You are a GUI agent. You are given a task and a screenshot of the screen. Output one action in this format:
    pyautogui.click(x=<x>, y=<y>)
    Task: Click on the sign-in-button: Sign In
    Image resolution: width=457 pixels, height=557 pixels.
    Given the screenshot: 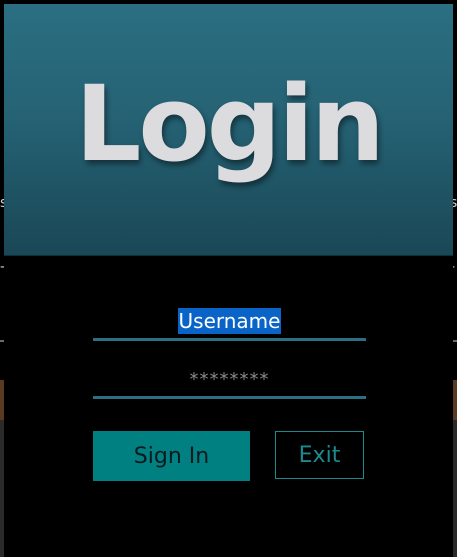 What is the action you would take?
    pyautogui.click(x=171, y=456)
    